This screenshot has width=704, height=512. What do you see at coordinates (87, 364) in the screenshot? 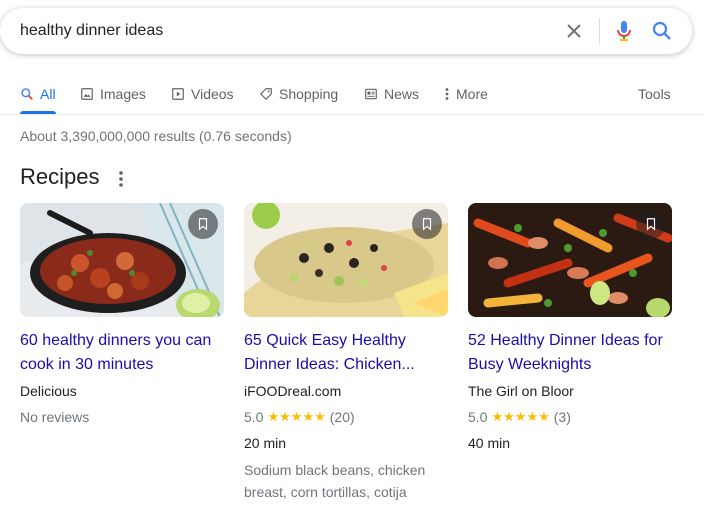
I see `recipe-title-line: cook in 30 minutes` at bounding box center [87, 364].